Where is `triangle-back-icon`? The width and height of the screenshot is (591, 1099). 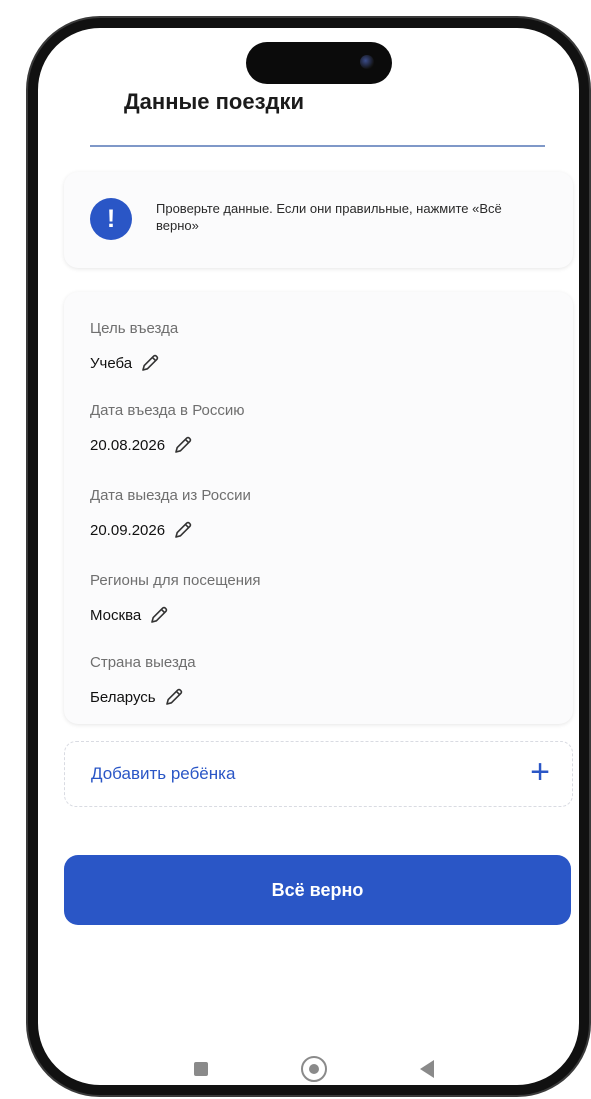 triangle-back-icon is located at coordinates (427, 1069).